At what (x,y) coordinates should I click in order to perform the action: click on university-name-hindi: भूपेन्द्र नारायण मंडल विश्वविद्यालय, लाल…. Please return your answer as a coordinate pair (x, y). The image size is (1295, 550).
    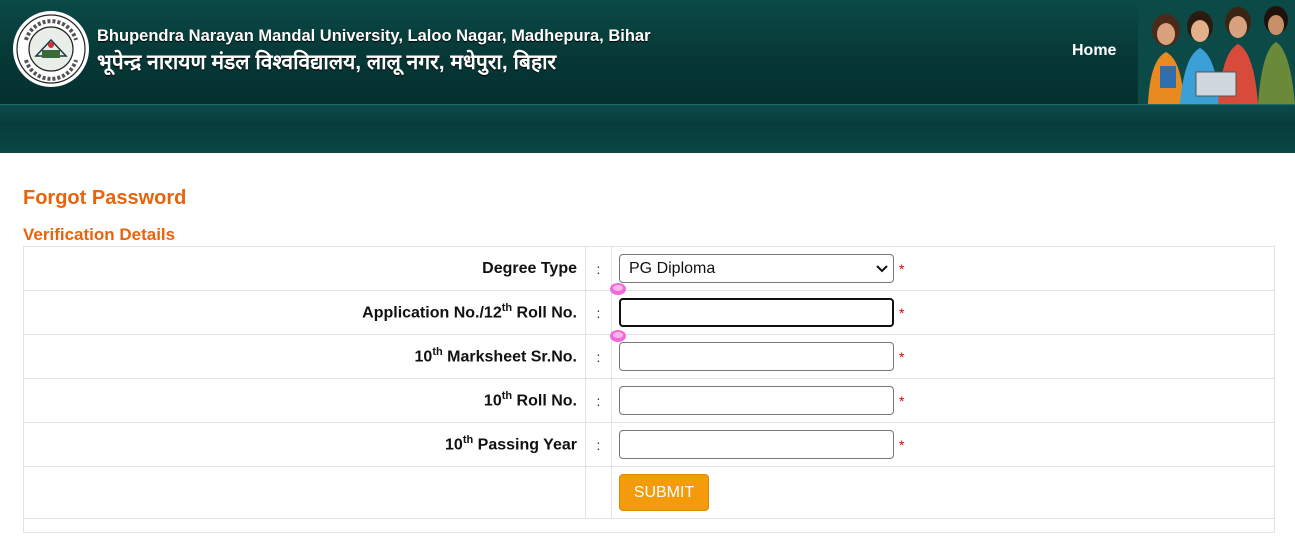
    Looking at the image, I should click on (327, 62).